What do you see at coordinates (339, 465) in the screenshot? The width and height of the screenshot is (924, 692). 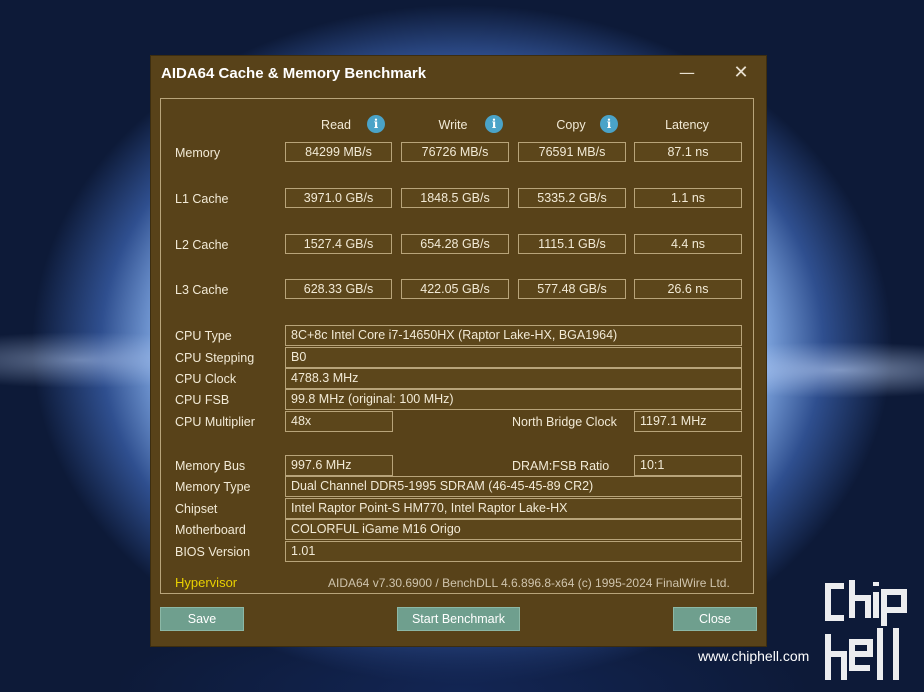 I see `memory-bus-value: 997.6 MHz` at bounding box center [339, 465].